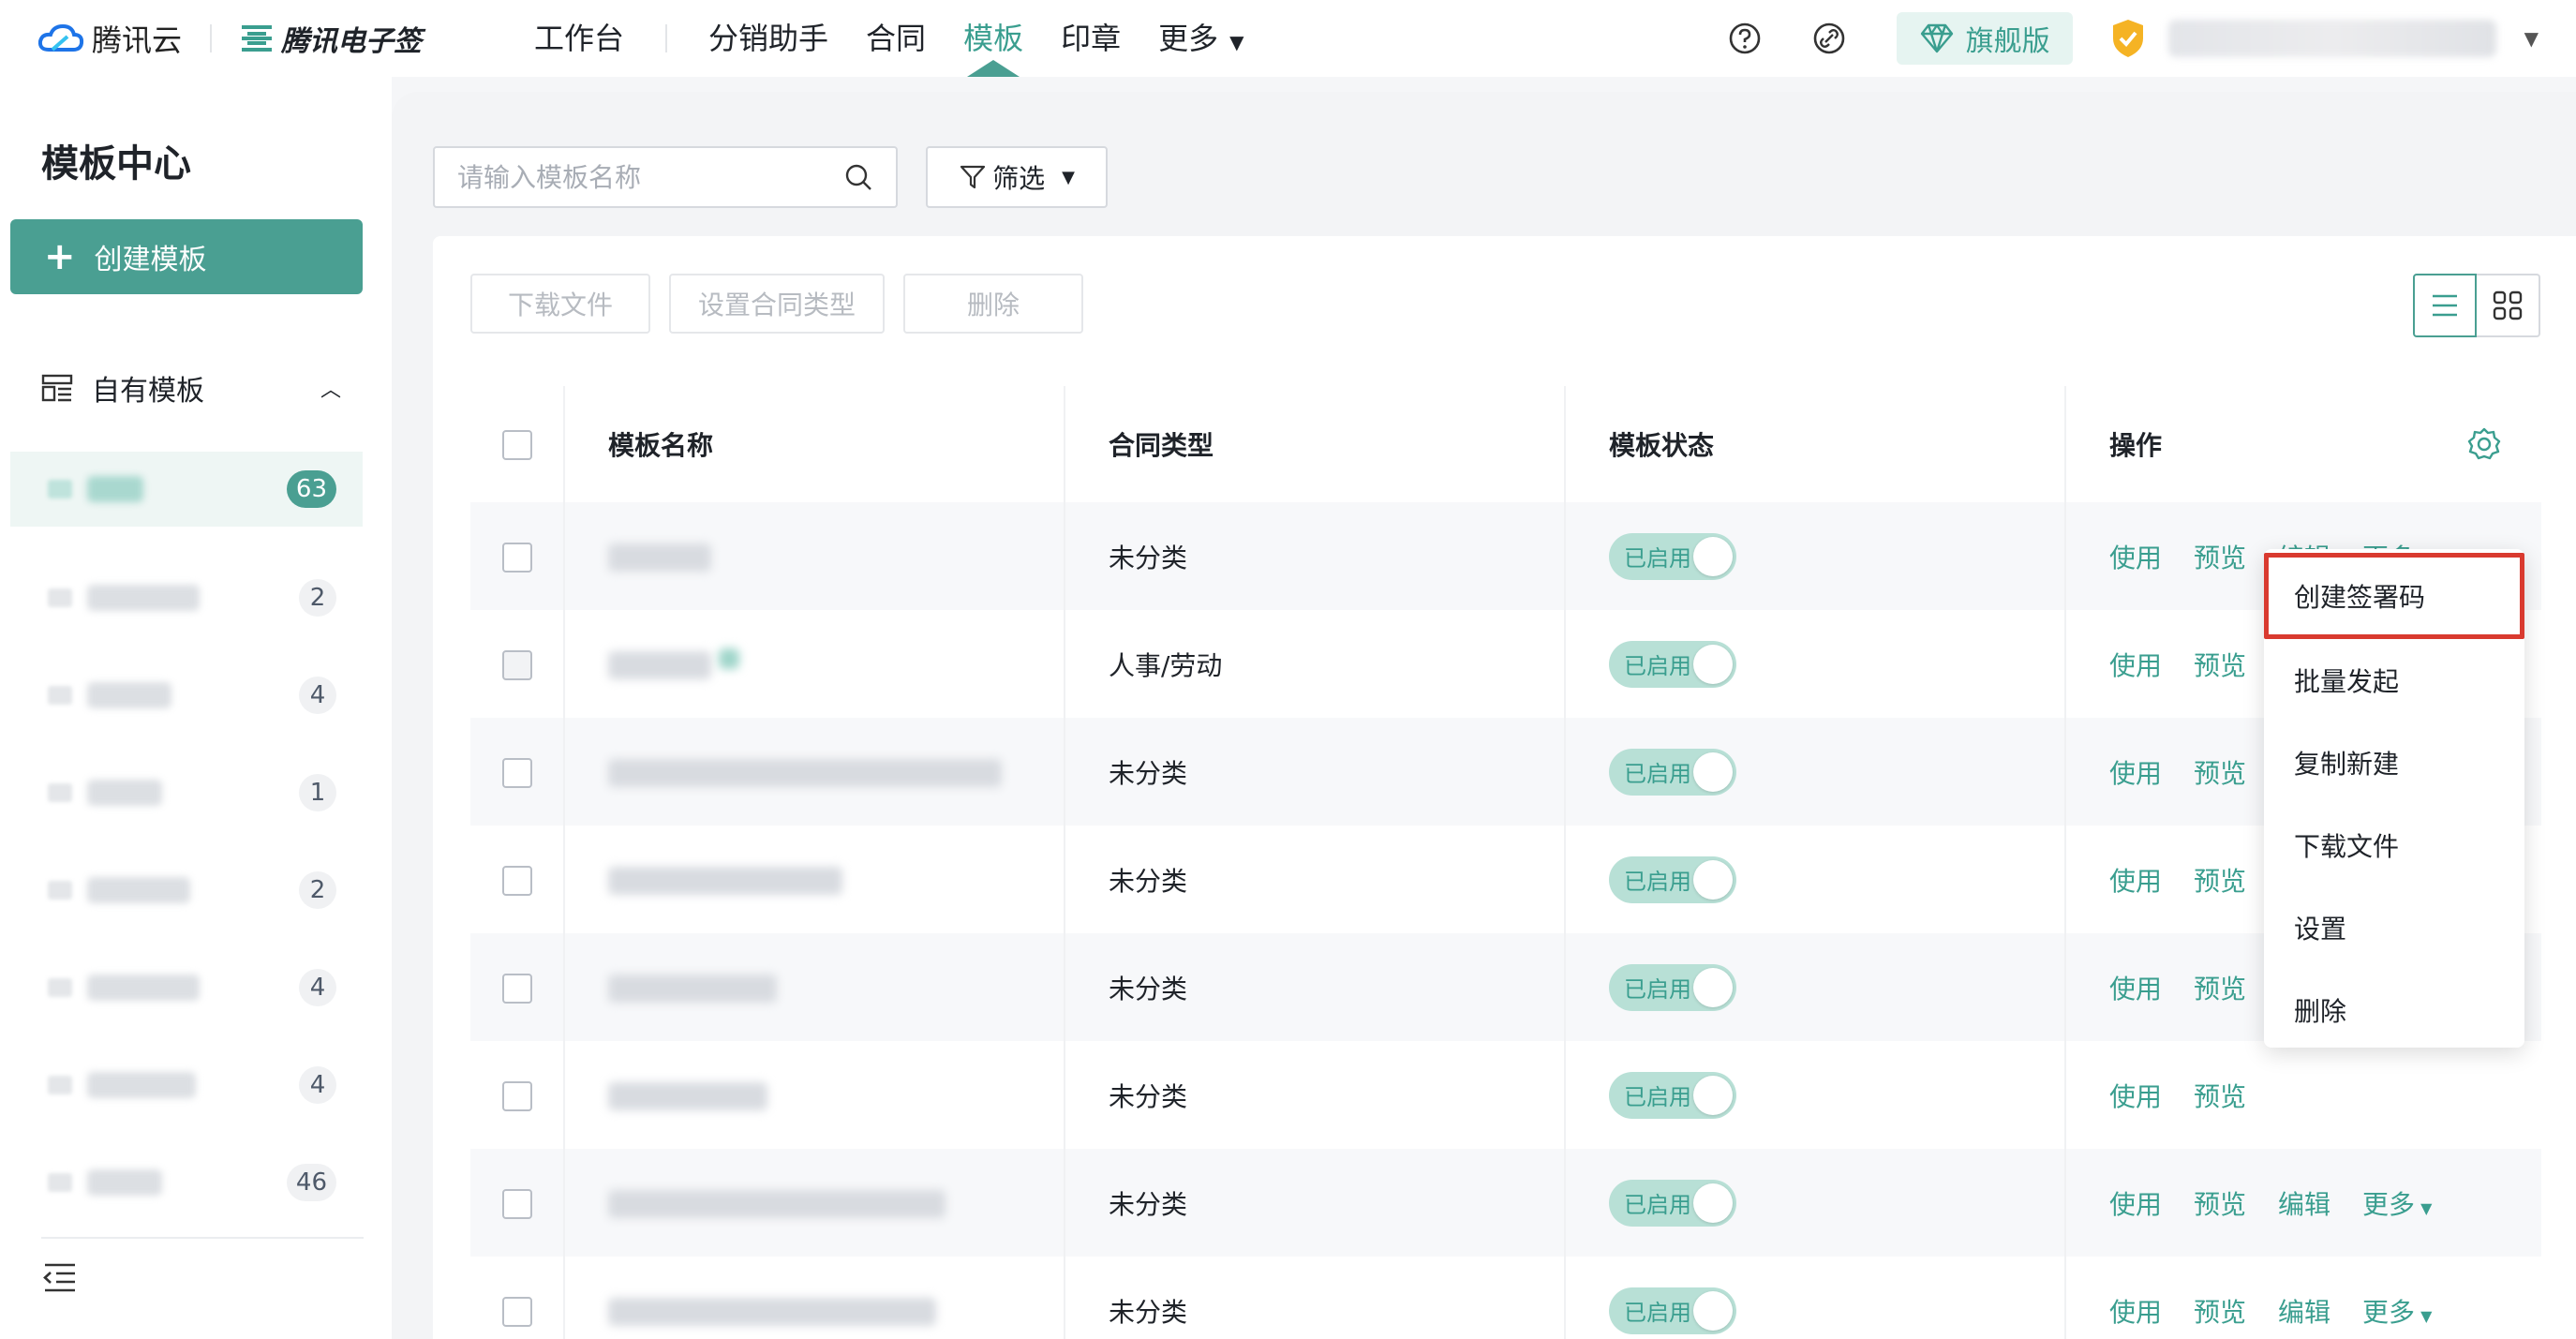 The width and height of the screenshot is (2576, 1339). I want to click on folder-item: 46, so click(186, 1182).